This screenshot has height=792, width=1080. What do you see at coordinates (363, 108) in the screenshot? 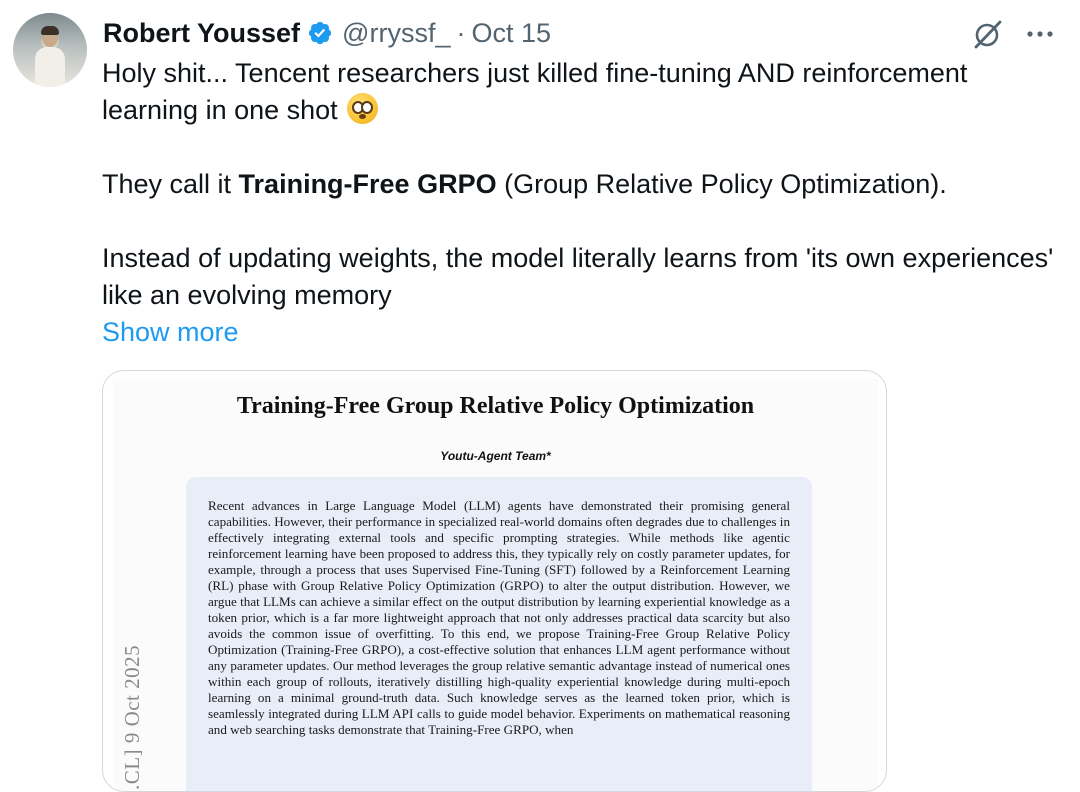
I see `flushed-face-emoji-icon` at bounding box center [363, 108].